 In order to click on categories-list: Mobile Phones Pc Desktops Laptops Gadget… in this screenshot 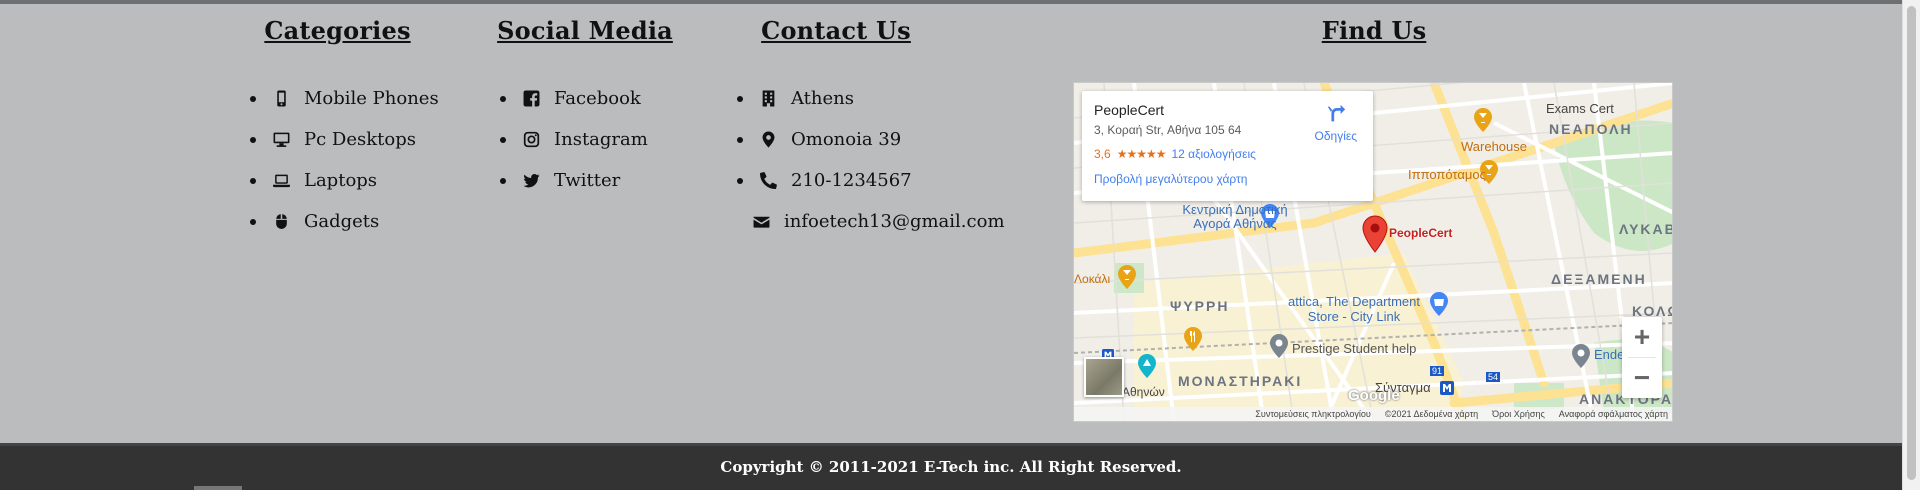, I will do `click(347, 160)`.